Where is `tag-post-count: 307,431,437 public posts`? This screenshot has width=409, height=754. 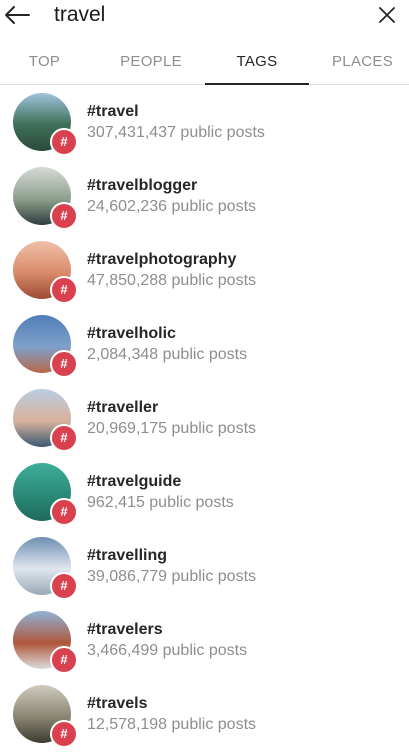
tag-post-count: 307,431,437 public posts is located at coordinates (176, 132).